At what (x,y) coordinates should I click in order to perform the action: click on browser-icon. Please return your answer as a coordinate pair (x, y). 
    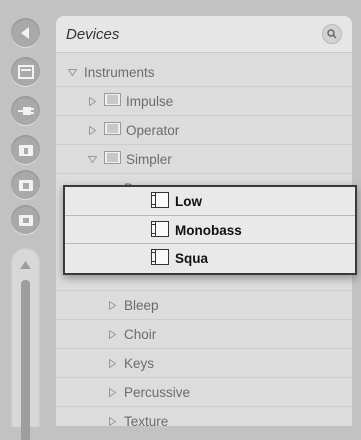
    Looking at the image, I should click on (25, 71).